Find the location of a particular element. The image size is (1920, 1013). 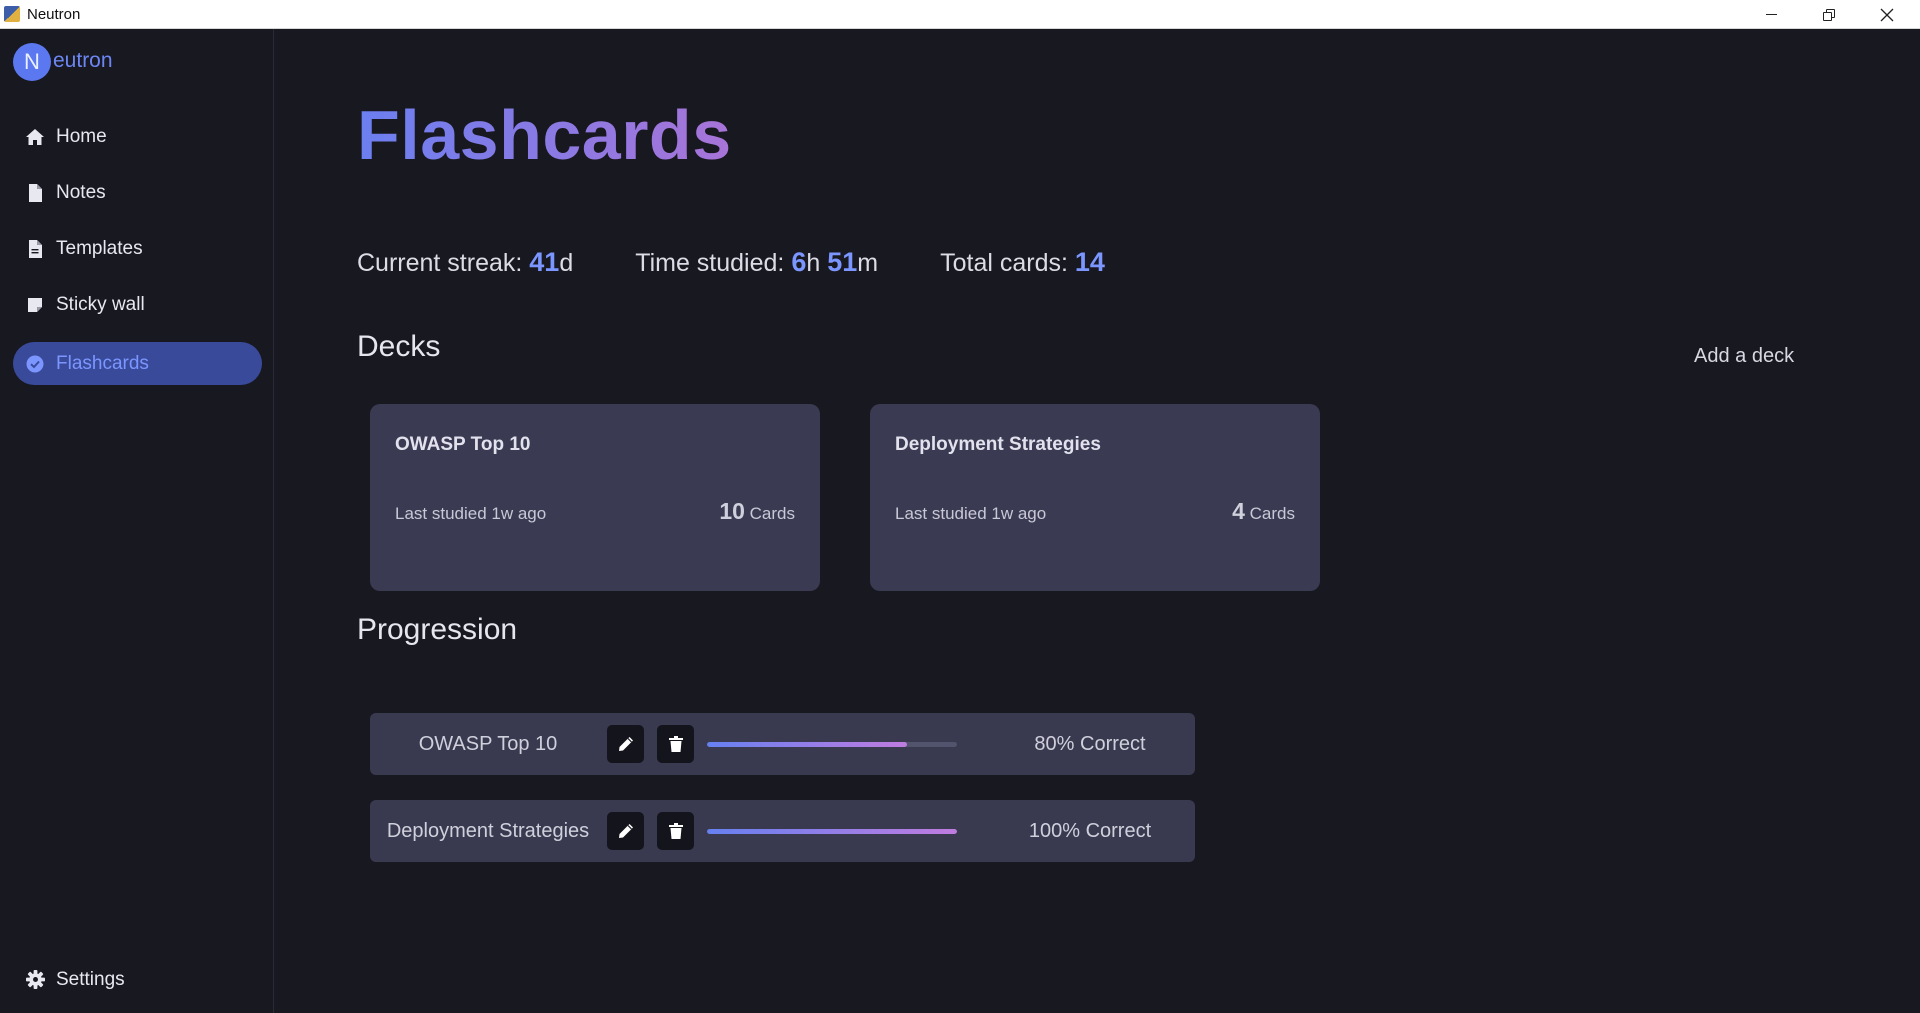

close-button is located at coordinates (1887, 14).